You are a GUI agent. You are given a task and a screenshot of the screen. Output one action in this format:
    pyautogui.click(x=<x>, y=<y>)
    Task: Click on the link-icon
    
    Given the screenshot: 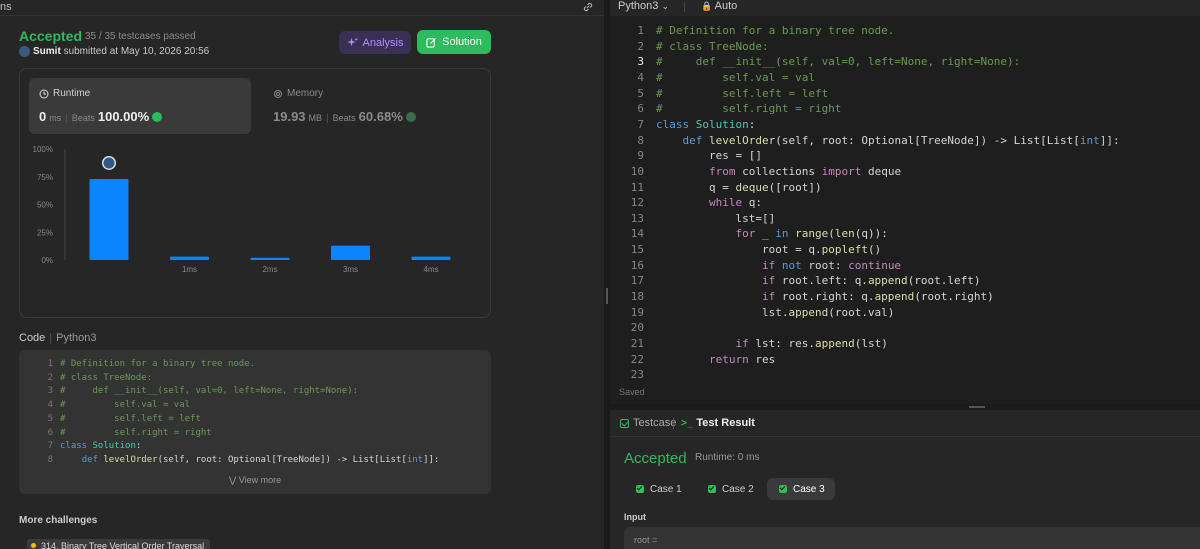 What is the action you would take?
    pyautogui.click(x=588, y=7)
    